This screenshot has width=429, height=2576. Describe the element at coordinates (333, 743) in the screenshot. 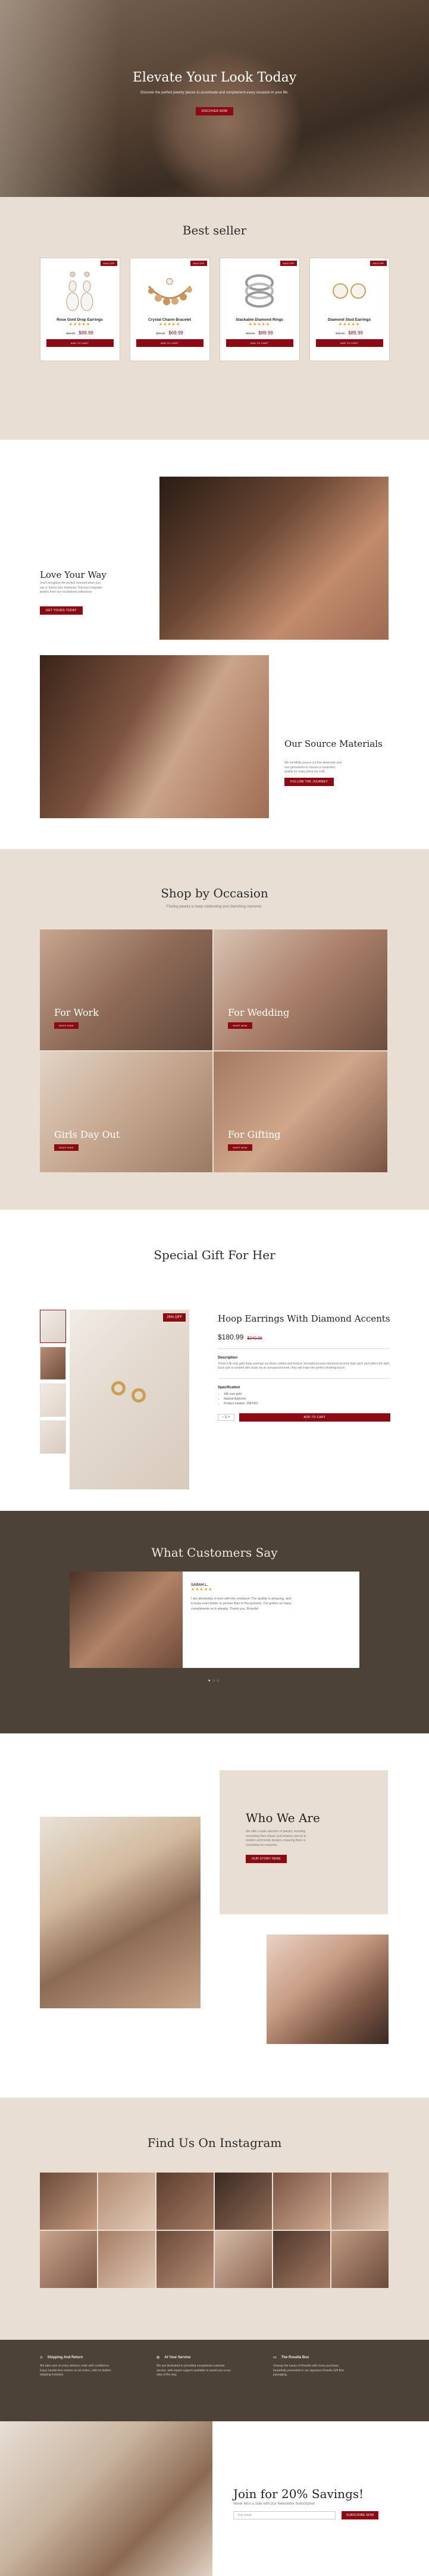

I see `source-materials-title: Our Source Materials` at that location.